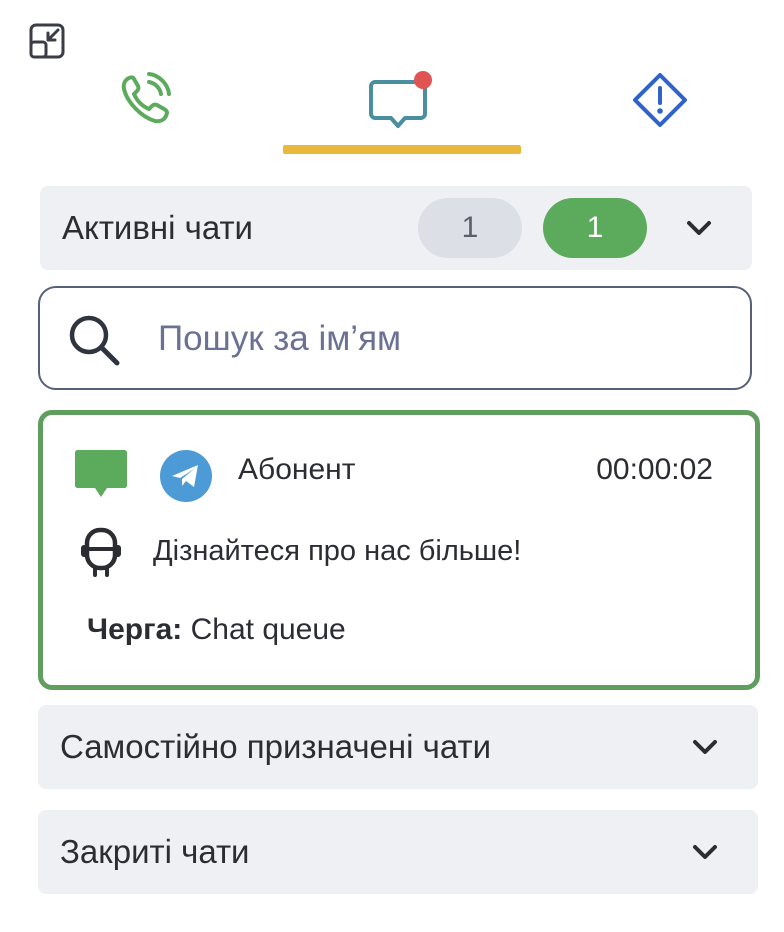  I want to click on queue-label: Черга:, so click(135, 629).